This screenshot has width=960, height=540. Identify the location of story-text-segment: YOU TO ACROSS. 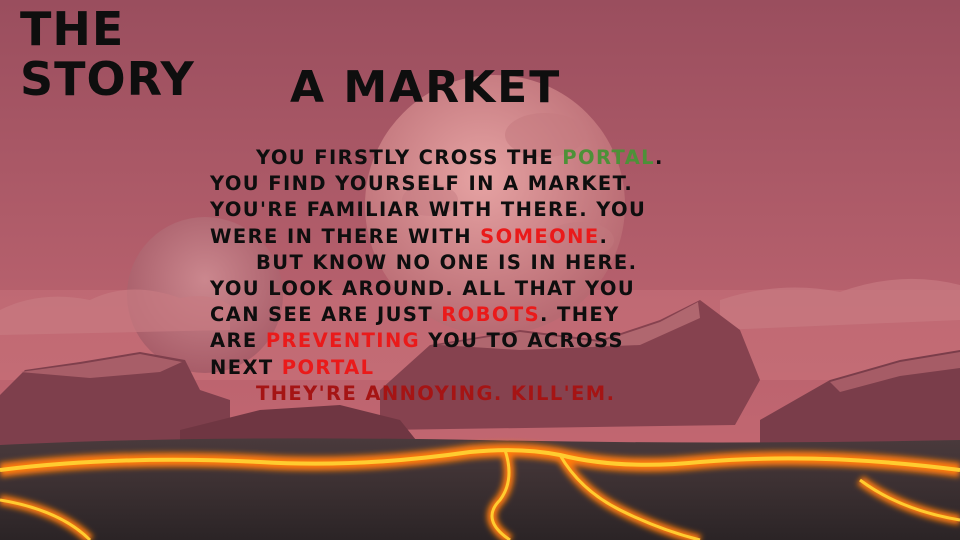
(522, 341).